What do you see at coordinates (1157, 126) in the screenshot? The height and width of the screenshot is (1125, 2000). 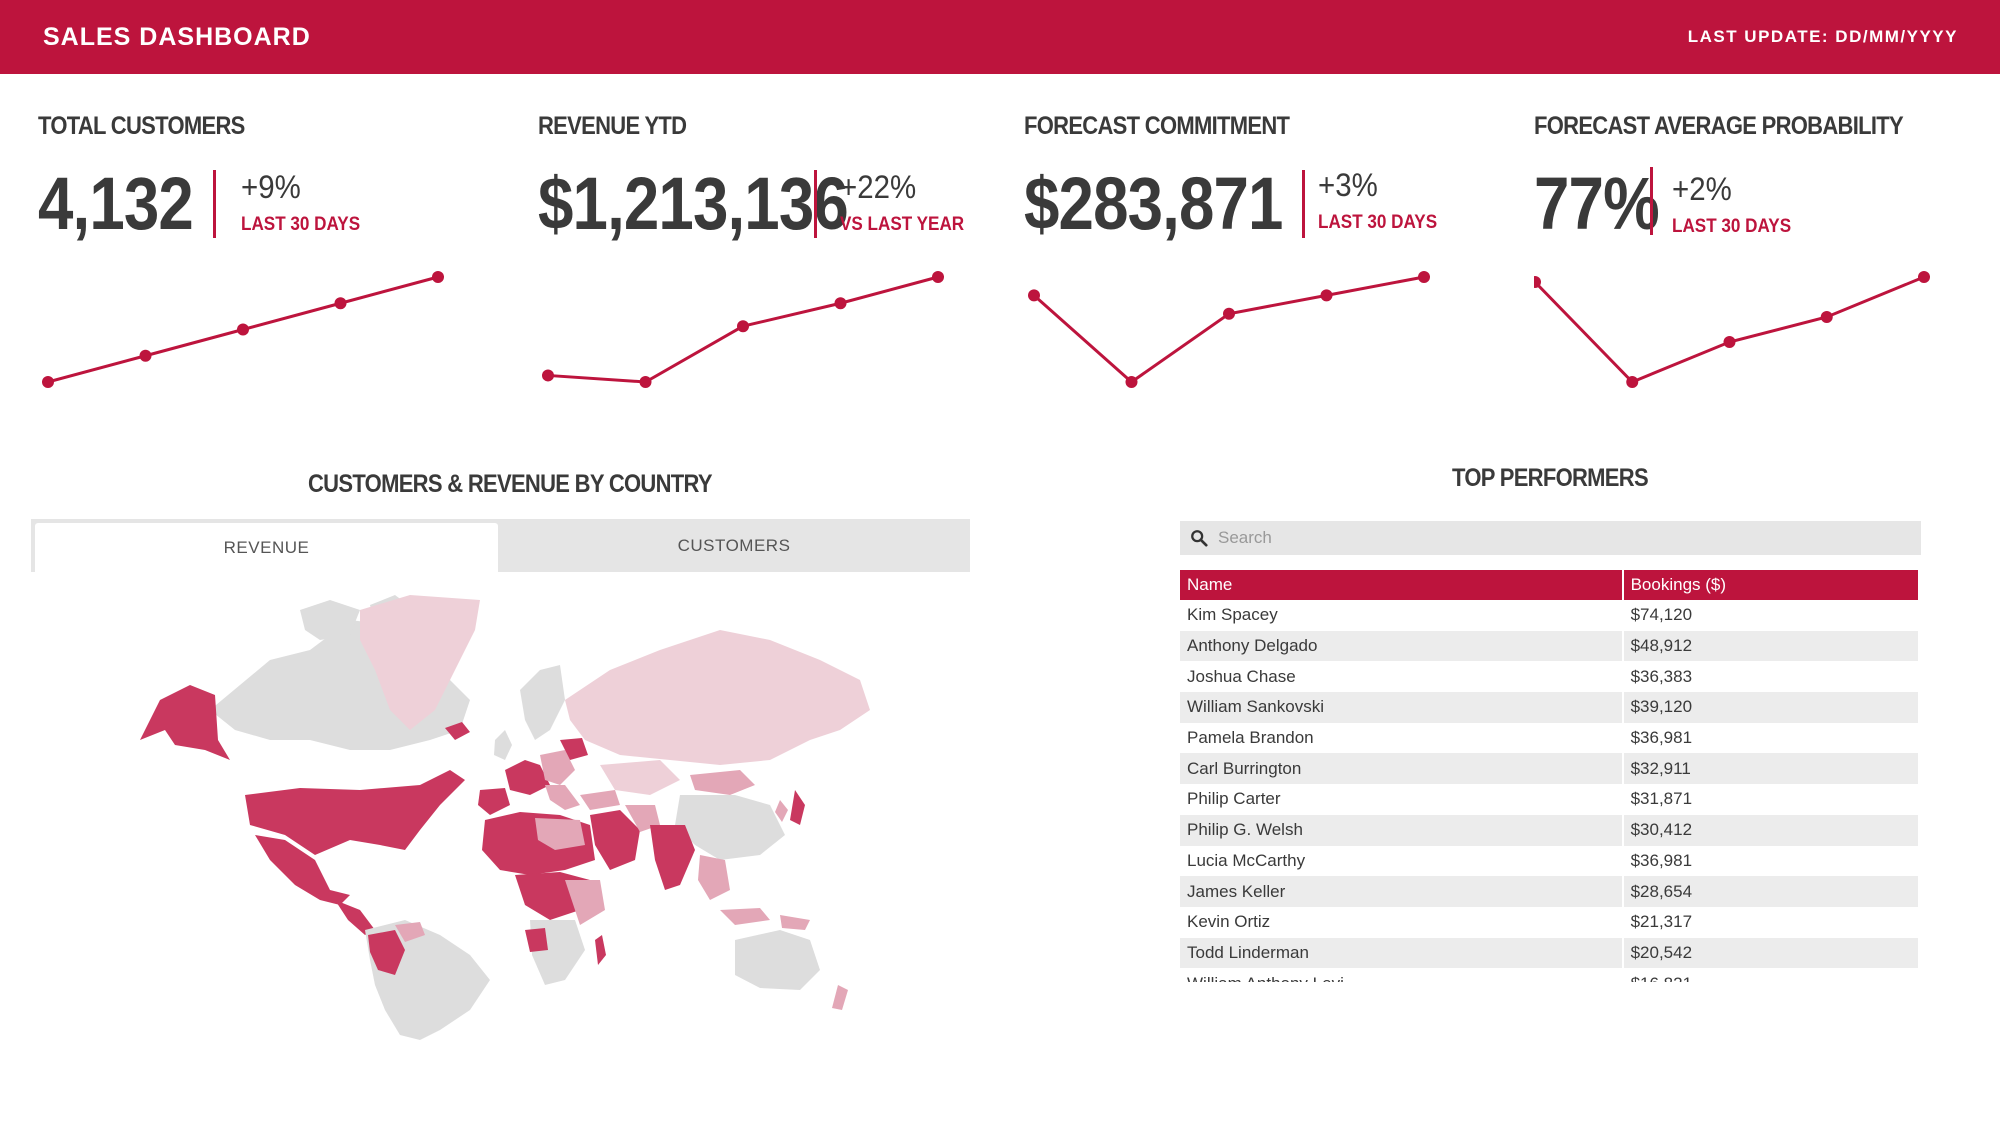 I see `kpi-title: FORECAST COMMITMENT` at bounding box center [1157, 126].